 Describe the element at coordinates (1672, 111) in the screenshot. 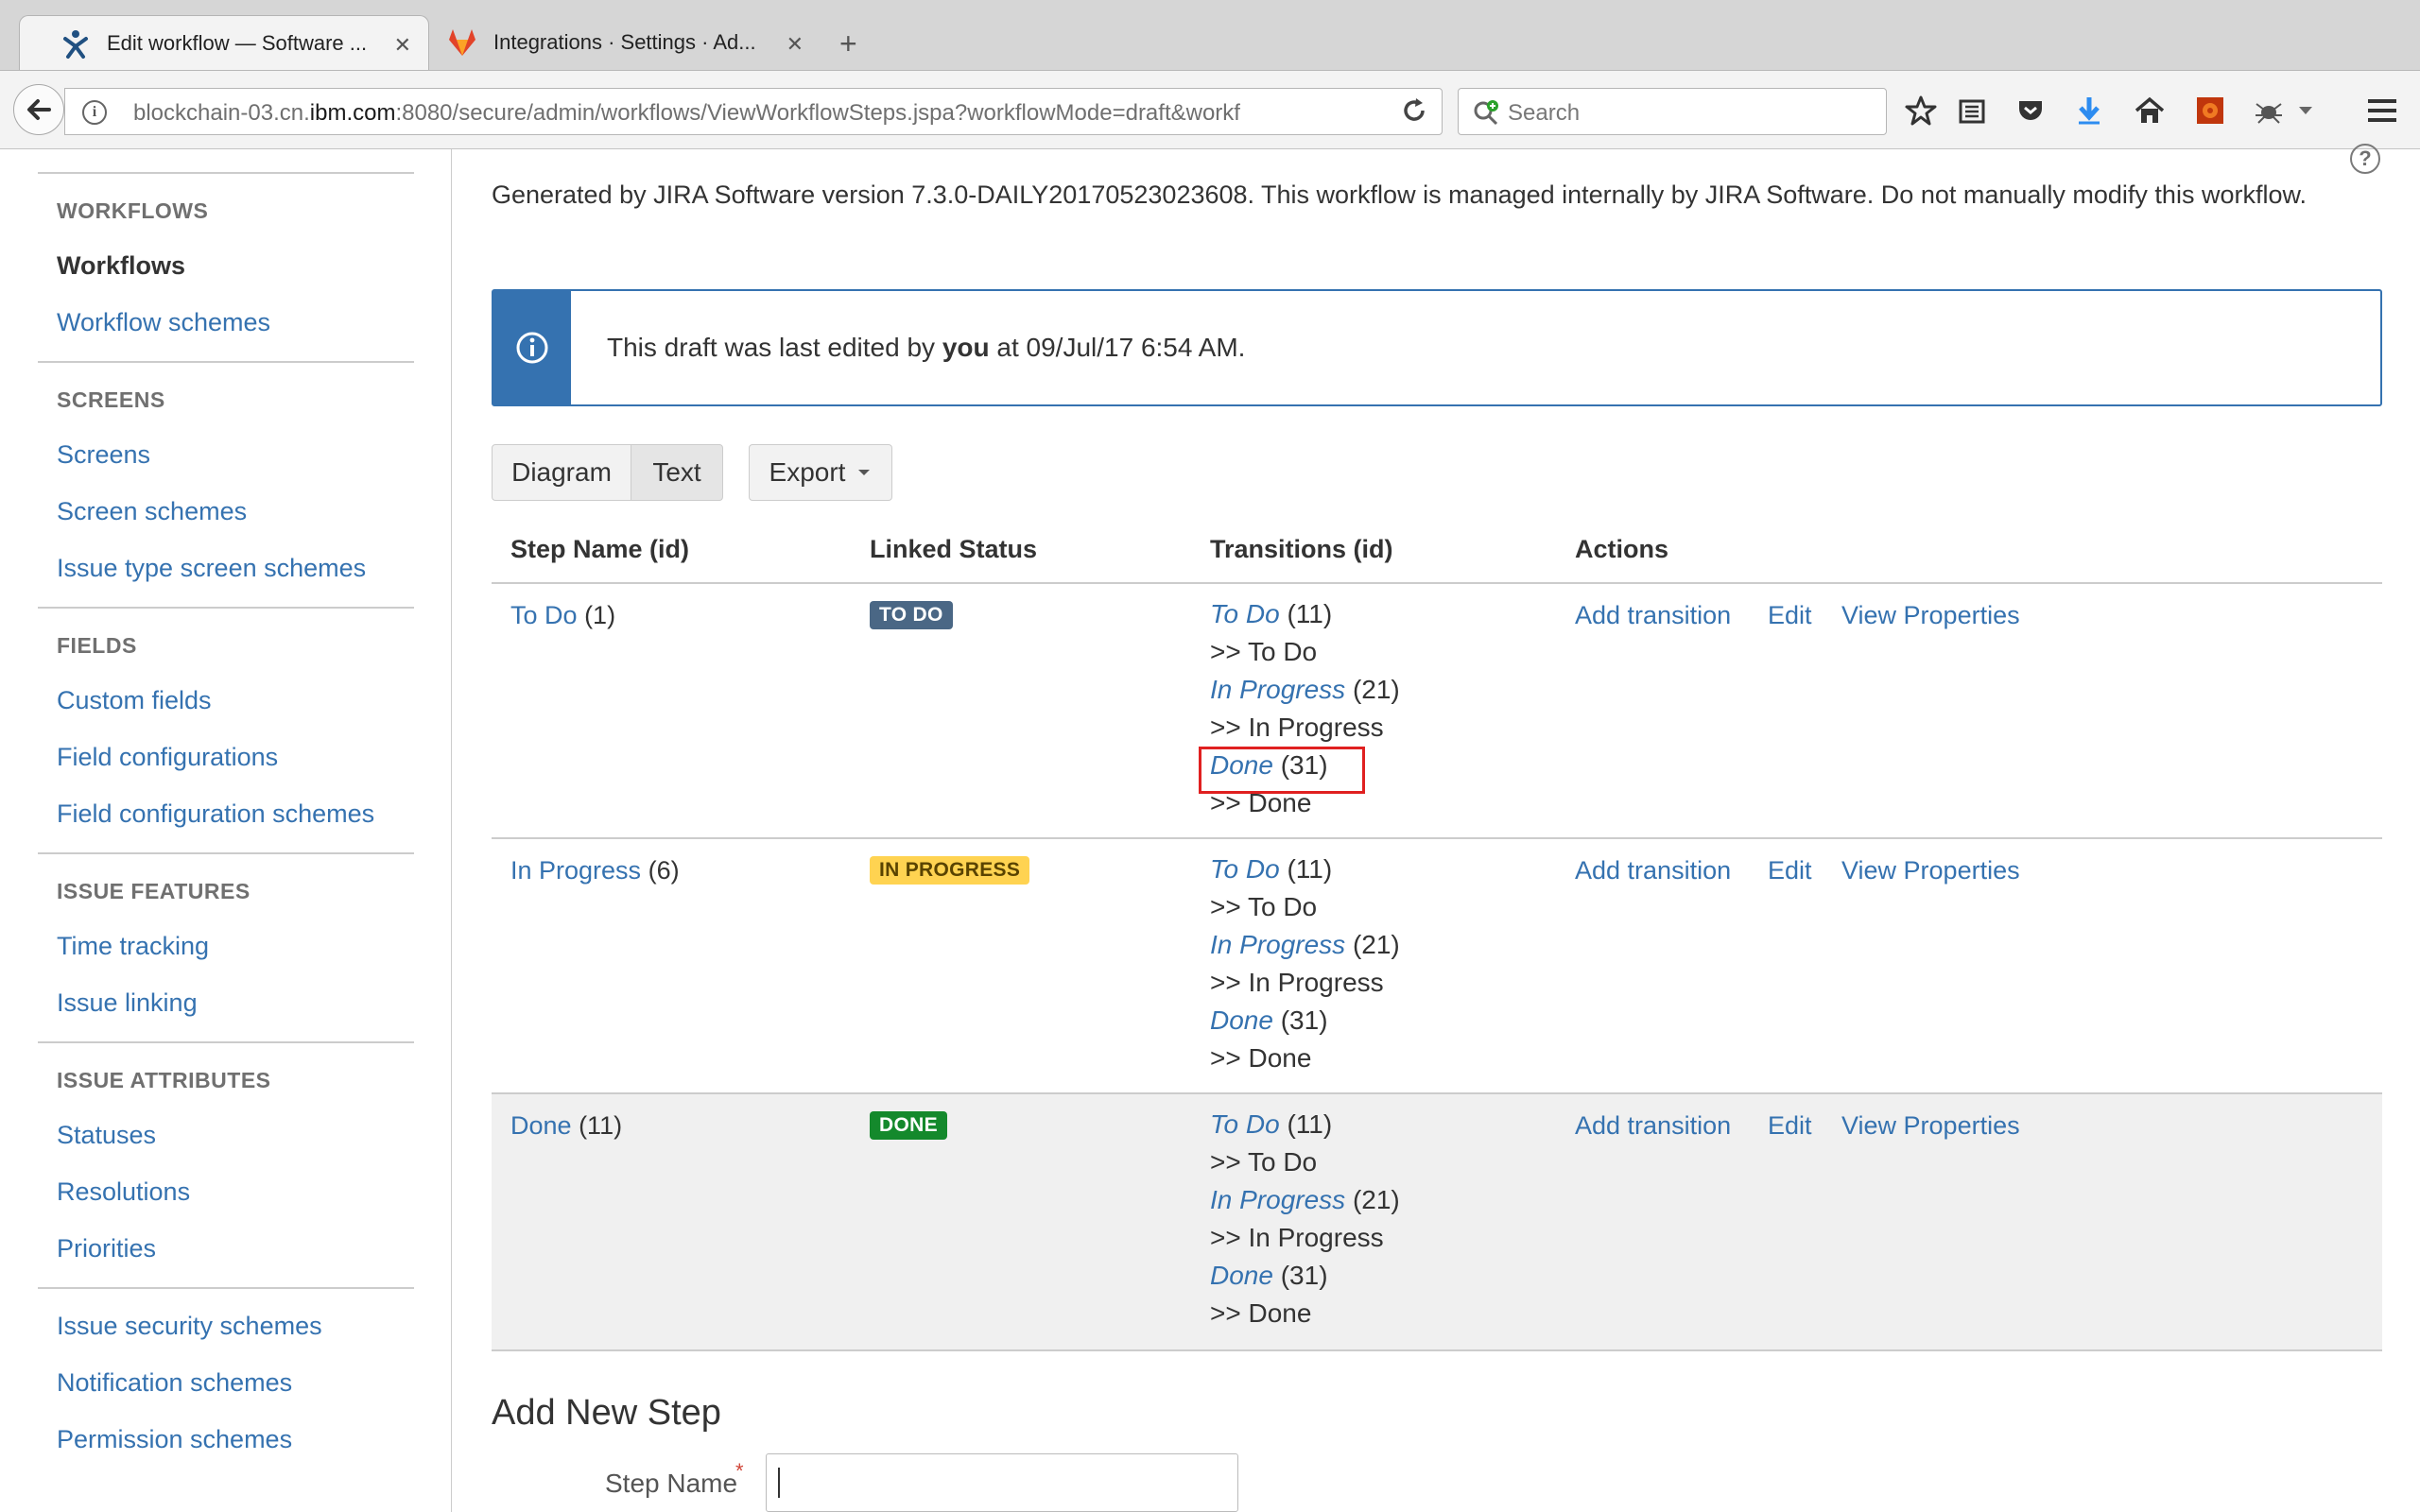

I see `search-box: Search` at that location.